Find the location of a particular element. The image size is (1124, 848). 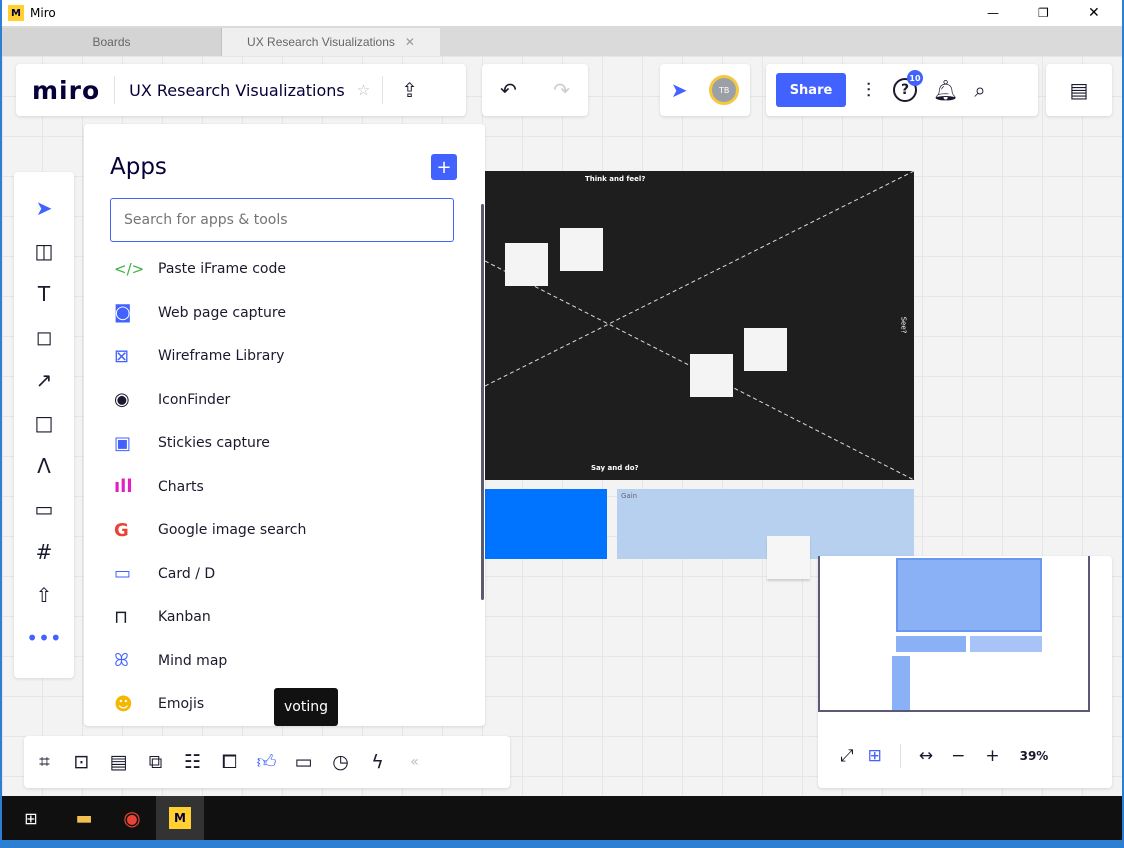

app-card: ▭ Card / D is located at coordinates (284, 573).